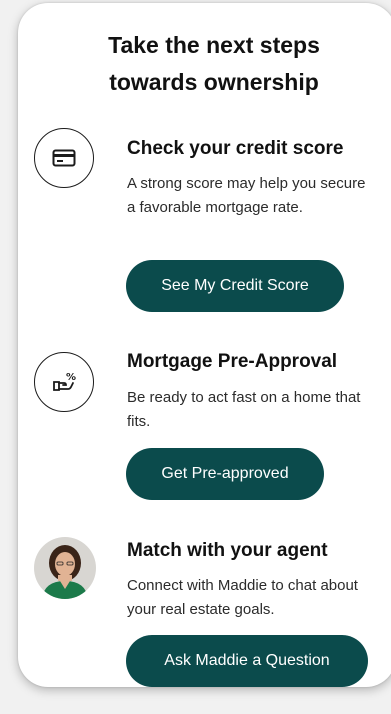  Describe the element at coordinates (214, 82) in the screenshot. I see `card-title-line-2: towards ownership` at that location.